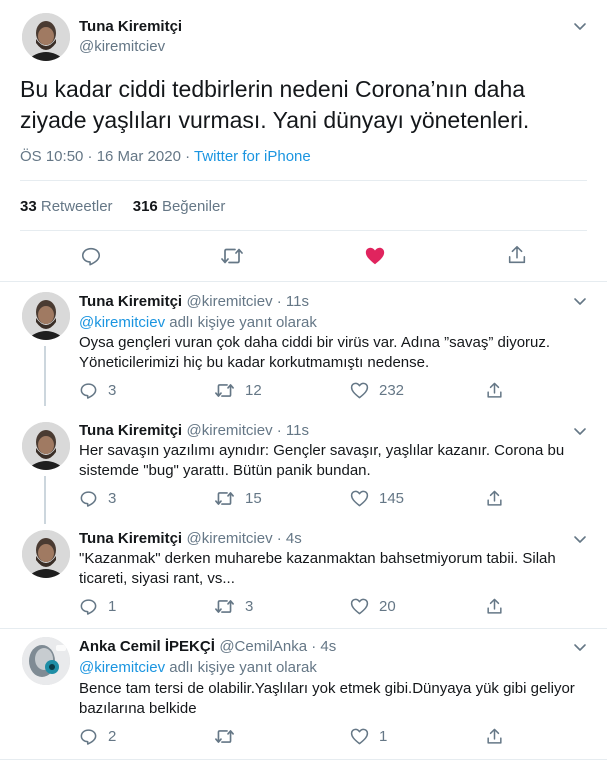 The image size is (607, 762). I want to click on author-handle: @kiremitciev · 4s, so click(244, 538).